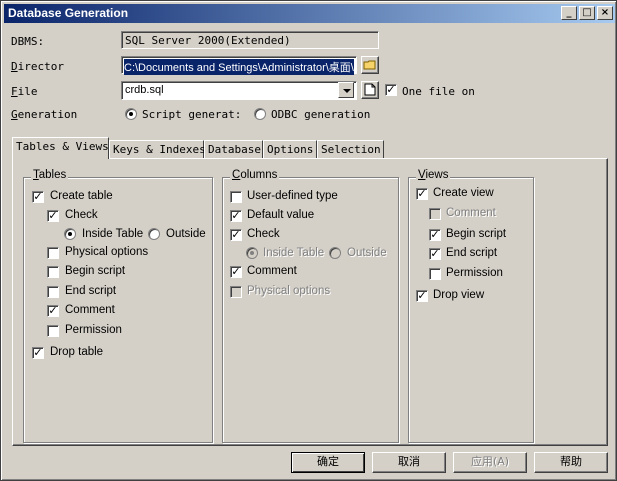 This screenshot has height=481, width=617. I want to click on table-comment-label: Comment, so click(90, 310).